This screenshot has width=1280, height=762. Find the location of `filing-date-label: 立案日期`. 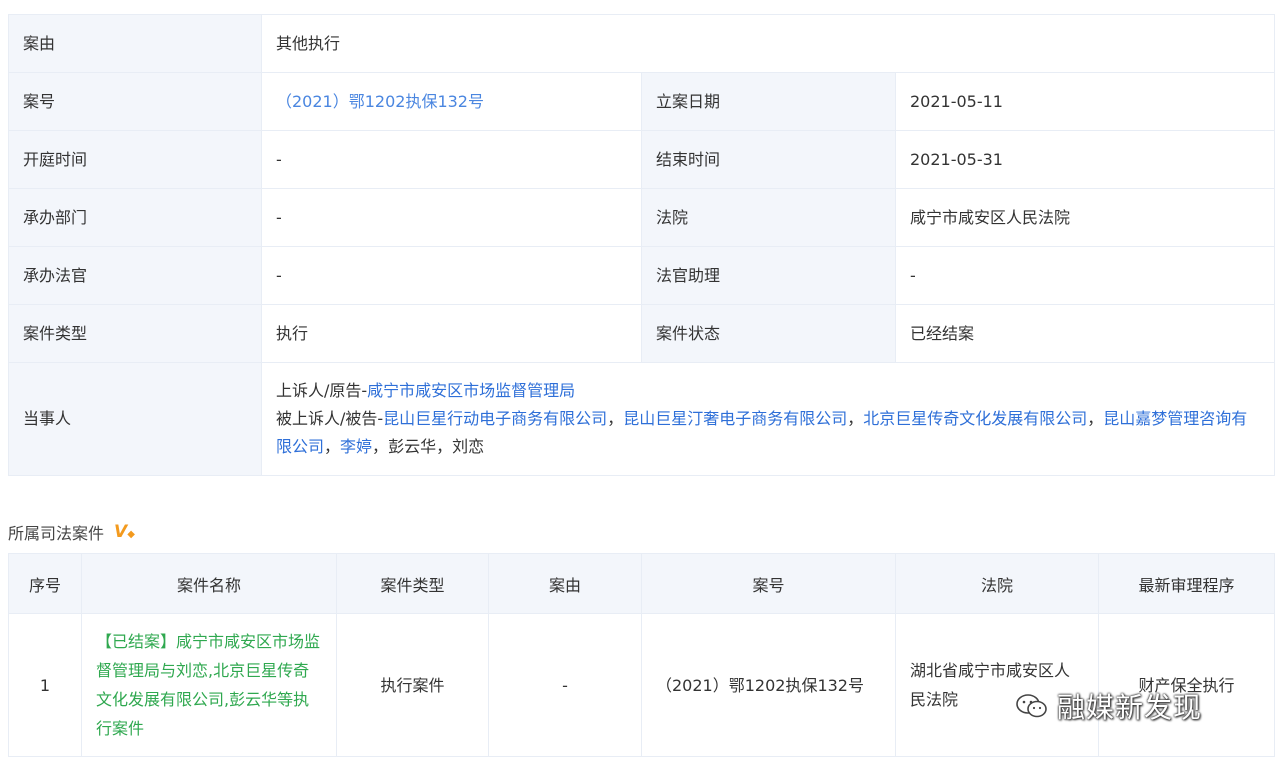

filing-date-label: 立案日期 is located at coordinates (768, 101).